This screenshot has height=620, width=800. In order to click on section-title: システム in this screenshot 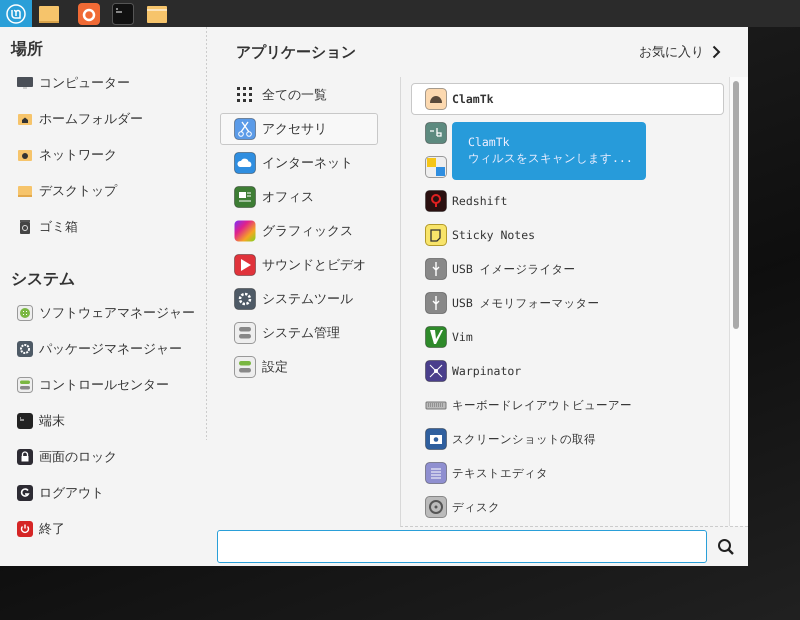, I will do `click(43, 279)`.